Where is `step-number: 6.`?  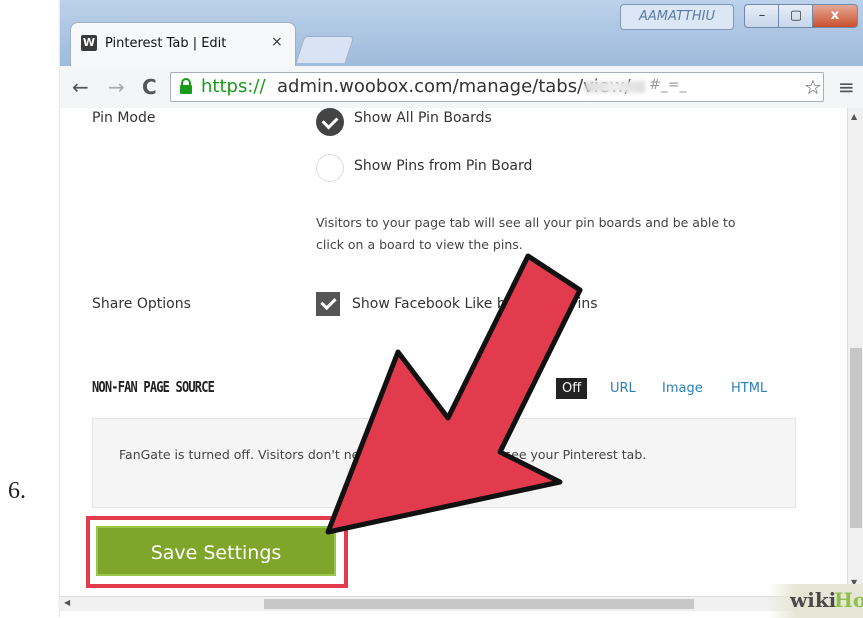
step-number: 6. is located at coordinates (17, 491).